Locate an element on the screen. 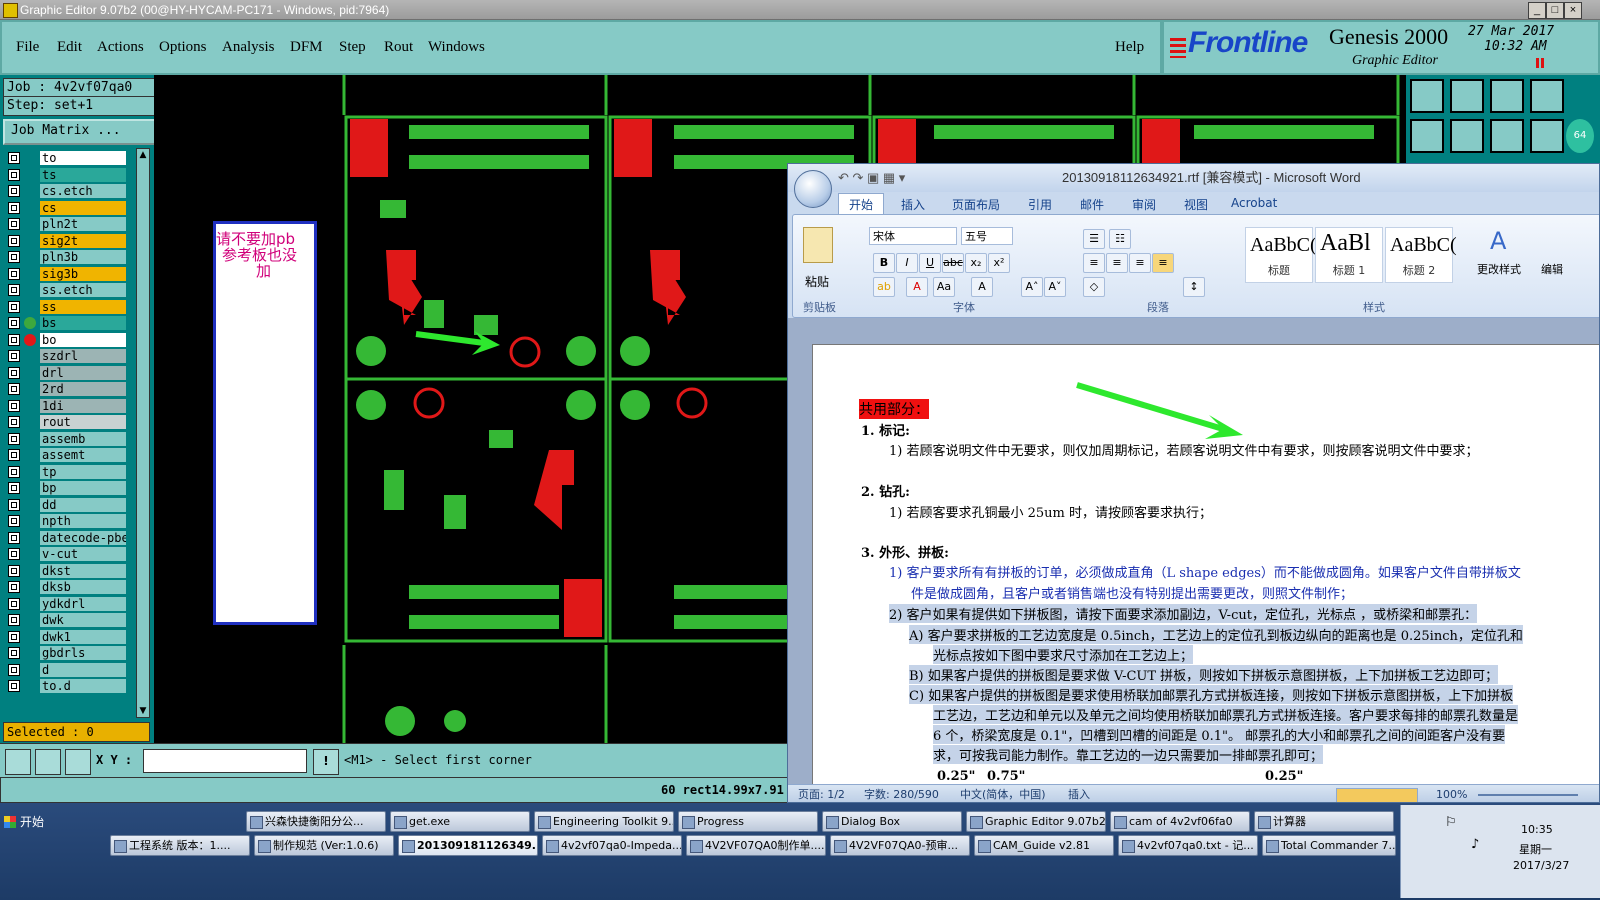 The height and width of the screenshot is (900, 1600). subscript-button: x₂ is located at coordinates (976, 263).